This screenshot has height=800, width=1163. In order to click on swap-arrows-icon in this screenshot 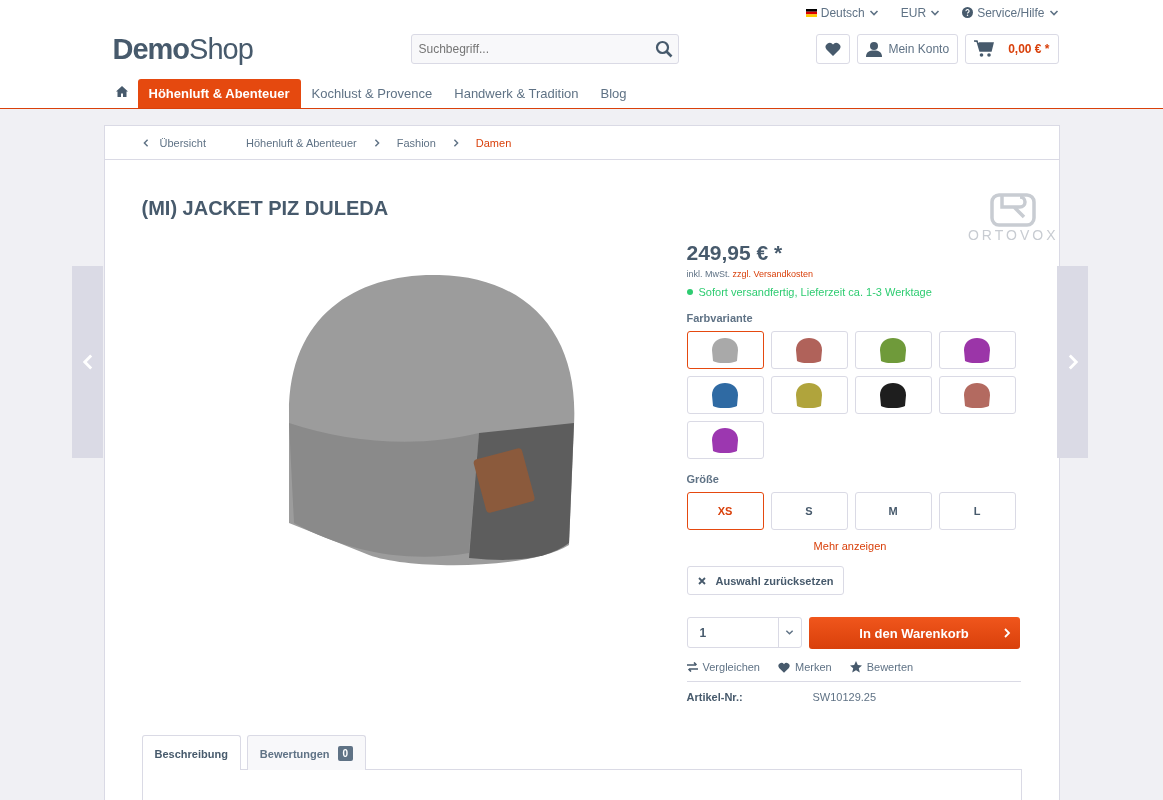, I will do `click(692, 667)`.